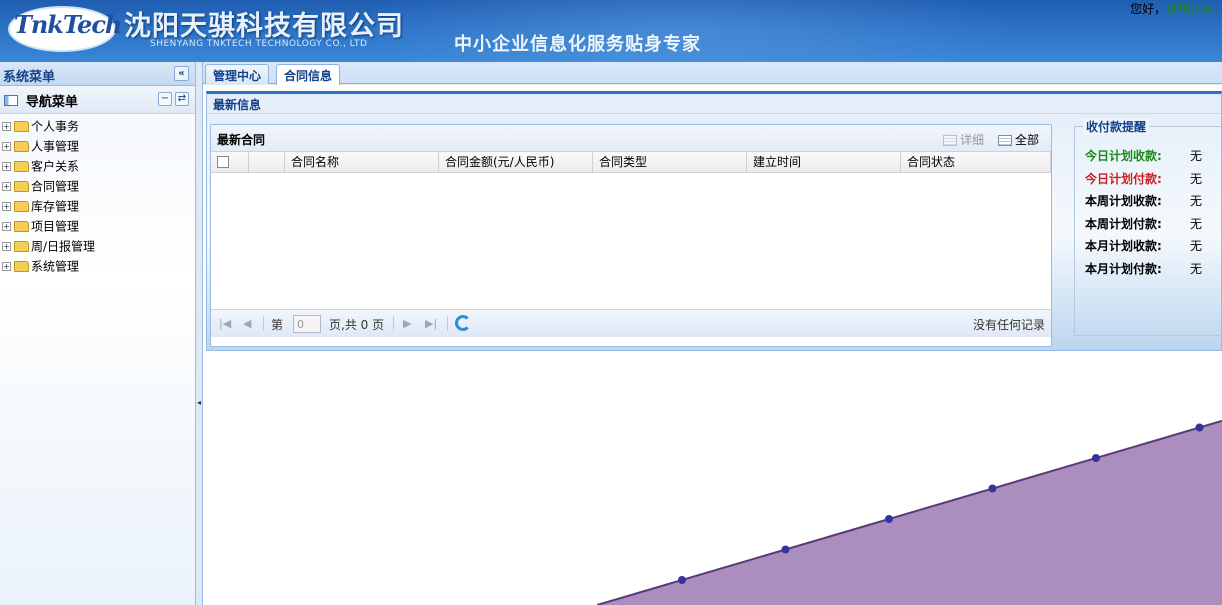  What do you see at coordinates (1143, 268) in the screenshot?
I see `reminder-month-pay: 本月计划付款: 无` at bounding box center [1143, 268].